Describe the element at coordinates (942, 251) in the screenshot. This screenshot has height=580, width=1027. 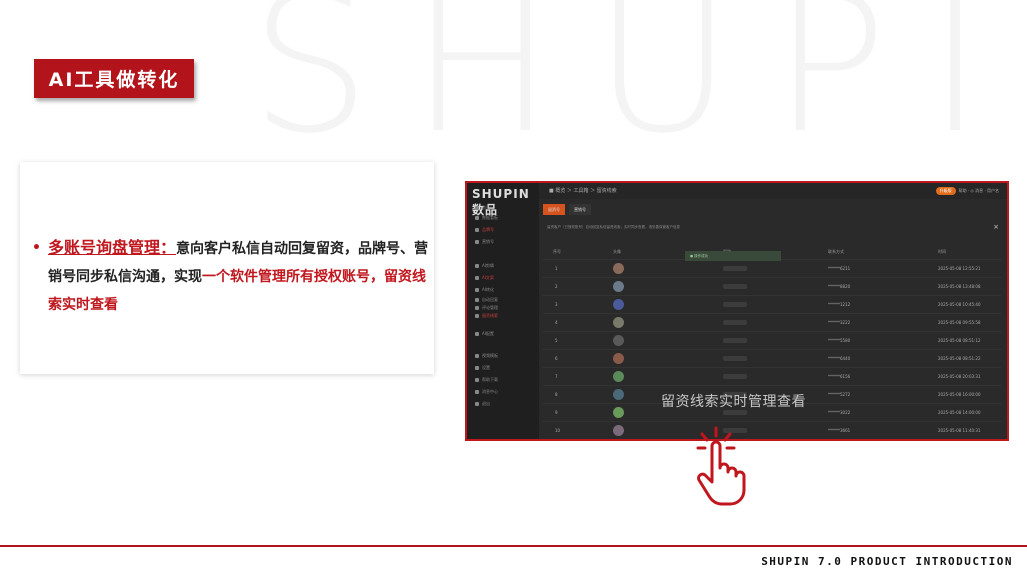
I see `col-time: 时间` at that location.